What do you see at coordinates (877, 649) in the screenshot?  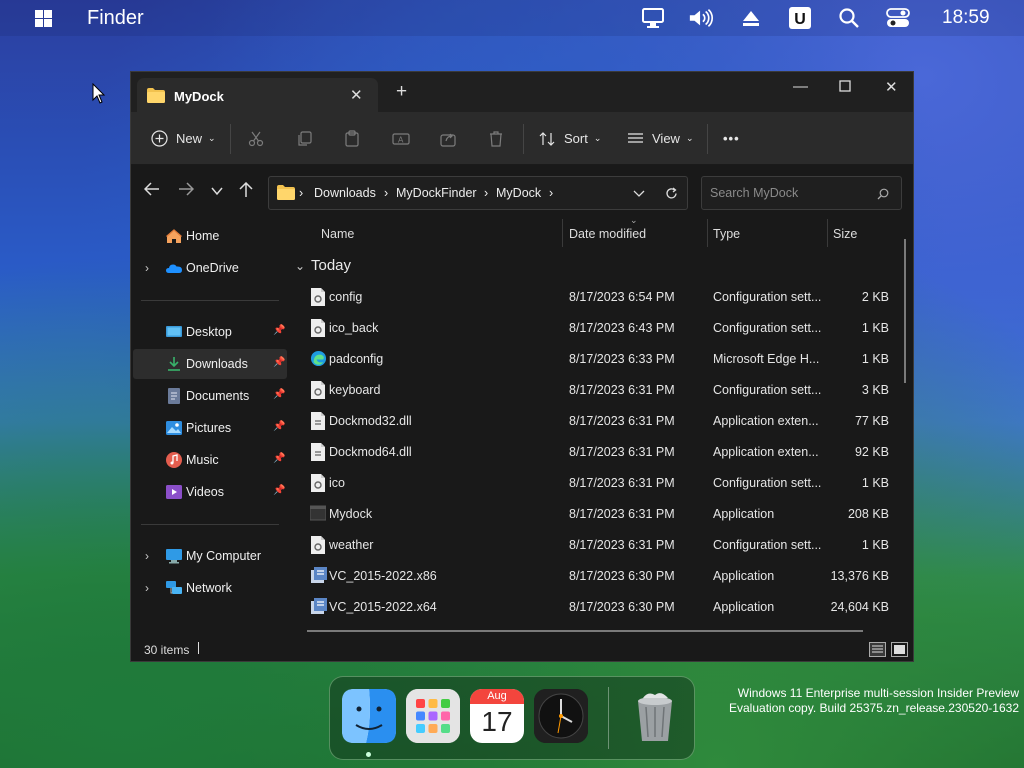 I see `details-view-icon` at bounding box center [877, 649].